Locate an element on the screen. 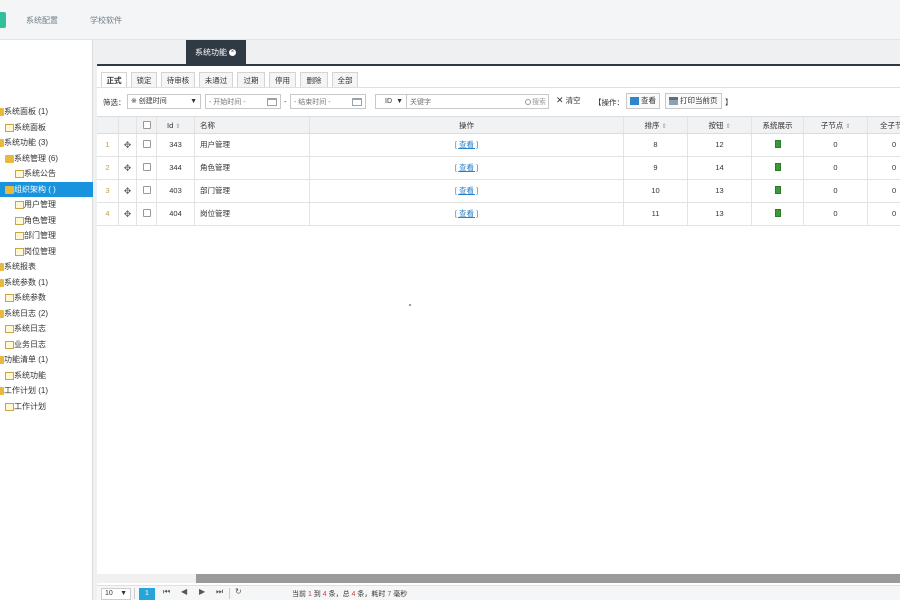 The image size is (900, 600). operations-close-label: 】 is located at coordinates (729, 102).